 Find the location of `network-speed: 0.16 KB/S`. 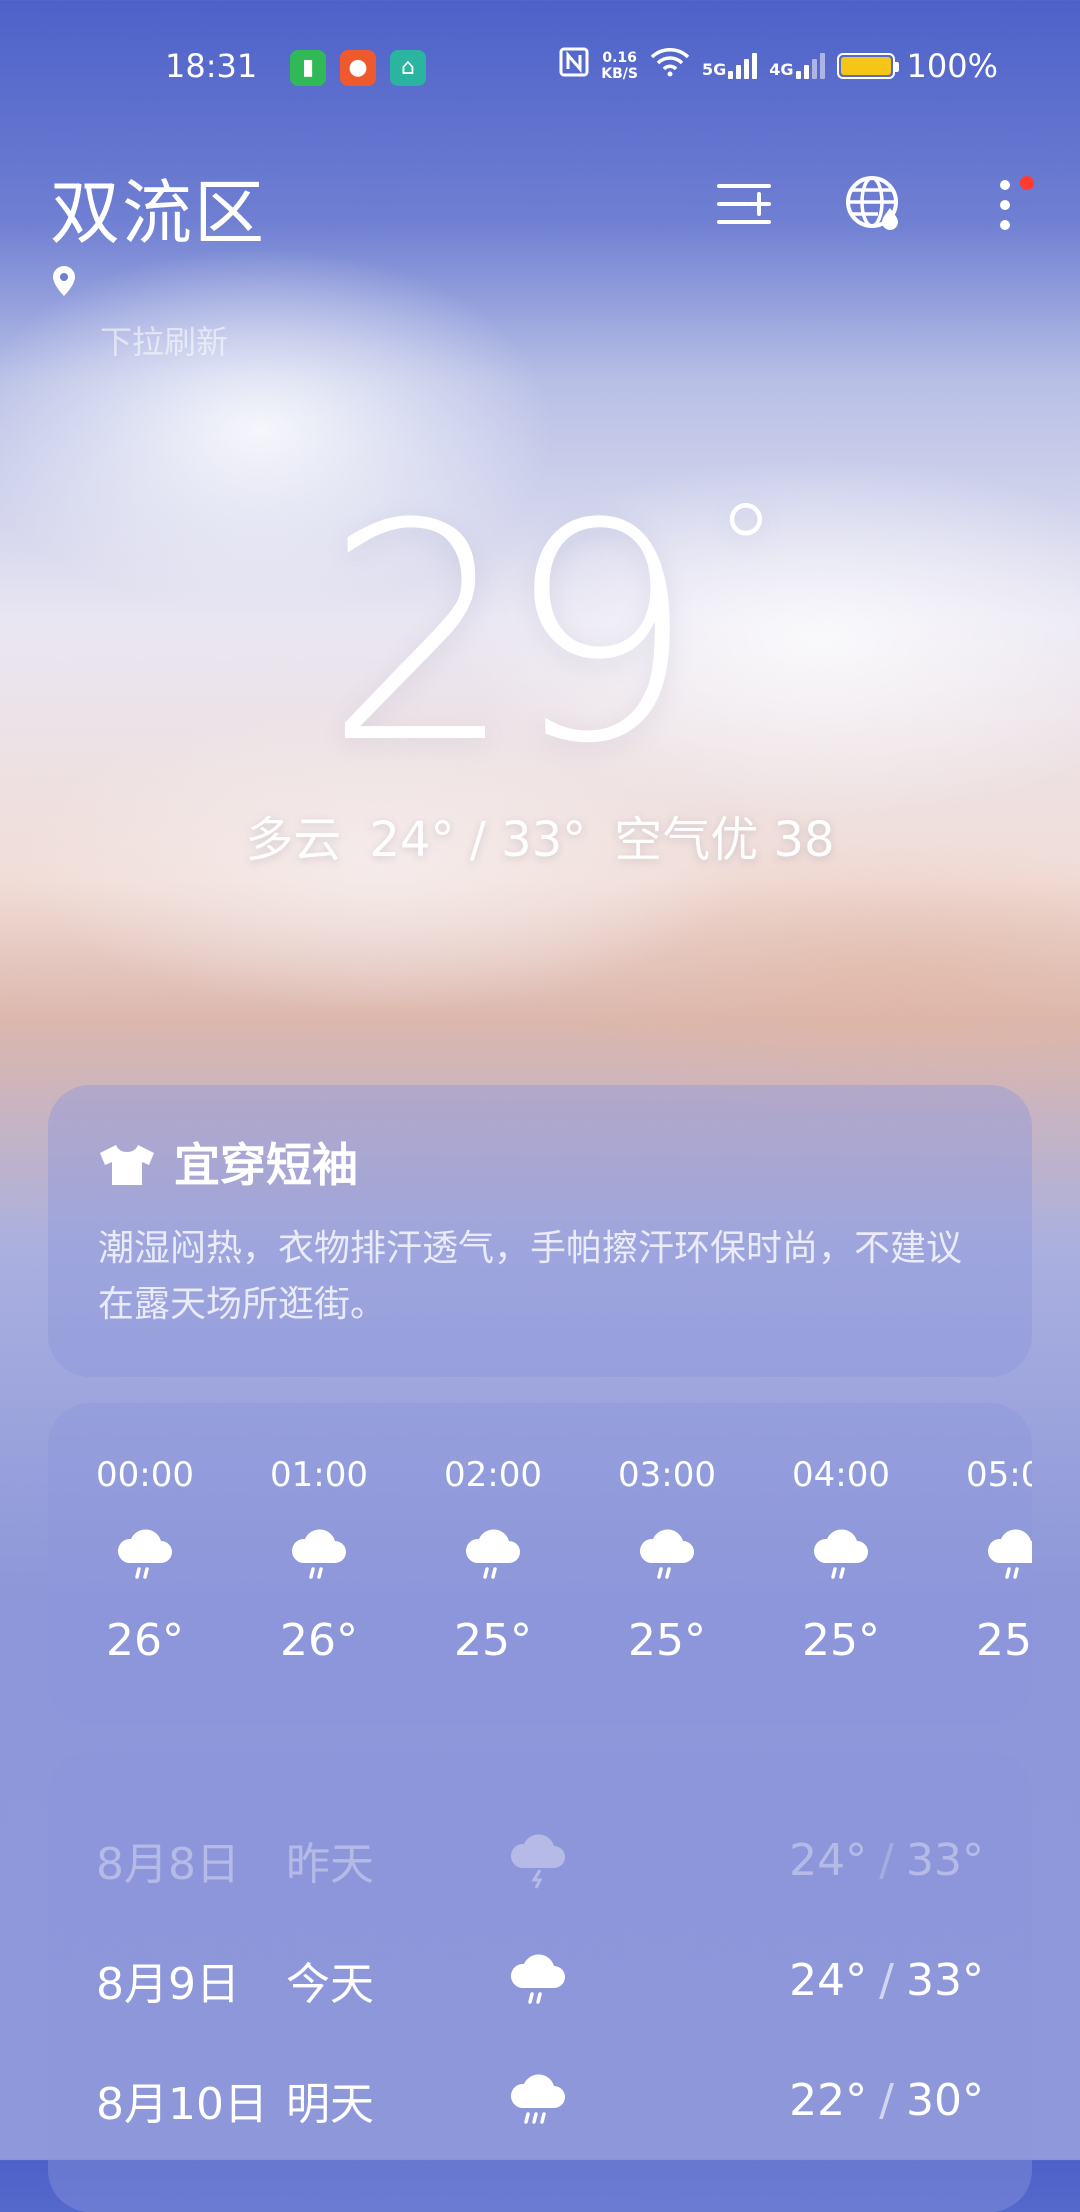

network-speed: 0.16 KB/S is located at coordinates (619, 66).